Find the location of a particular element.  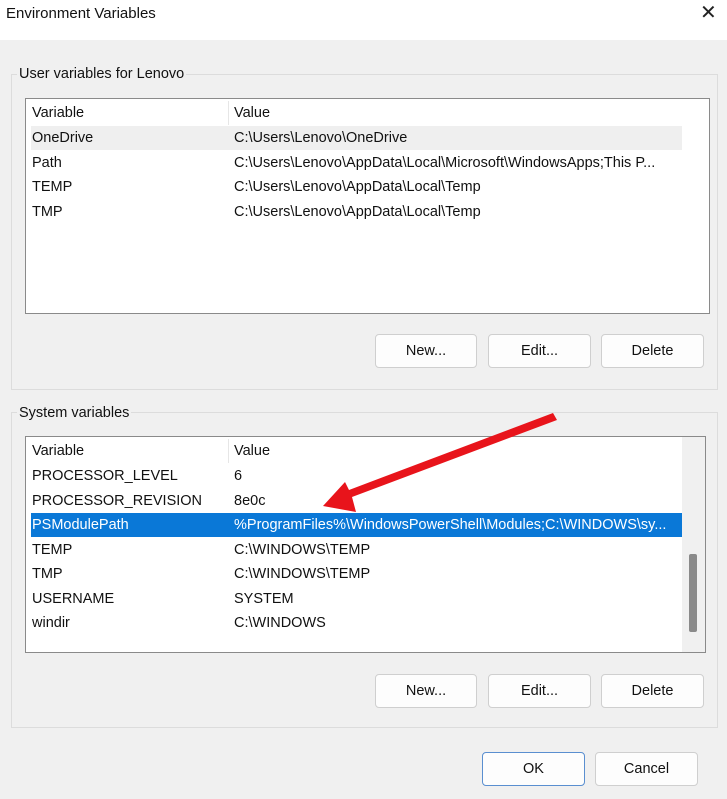

variable-value: 8e0c is located at coordinates (250, 500).